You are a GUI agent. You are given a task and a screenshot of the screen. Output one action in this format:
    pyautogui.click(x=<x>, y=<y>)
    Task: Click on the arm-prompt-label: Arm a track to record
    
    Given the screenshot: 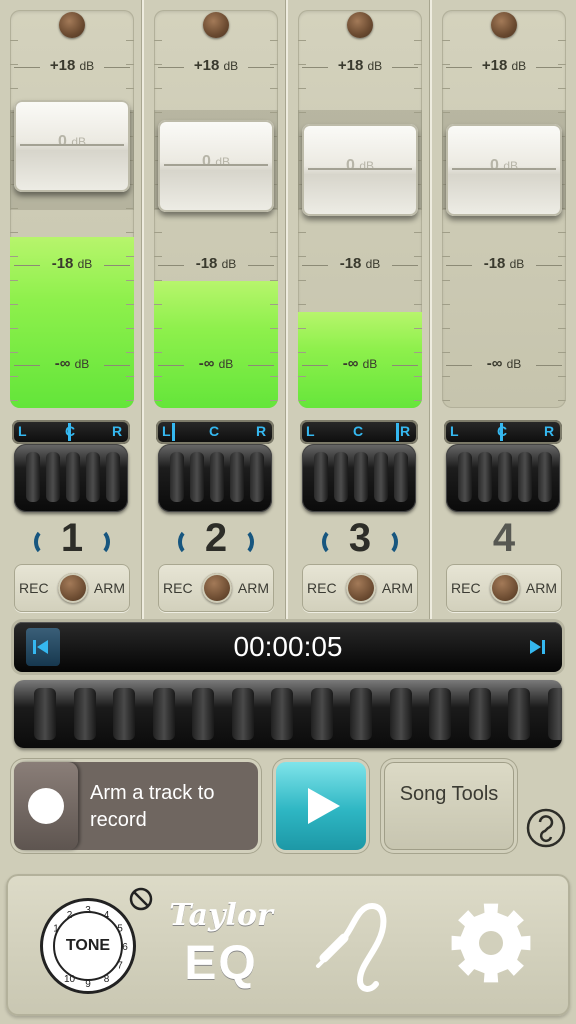 What is the action you would take?
    pyautogui.click(x=152, y=806)
    